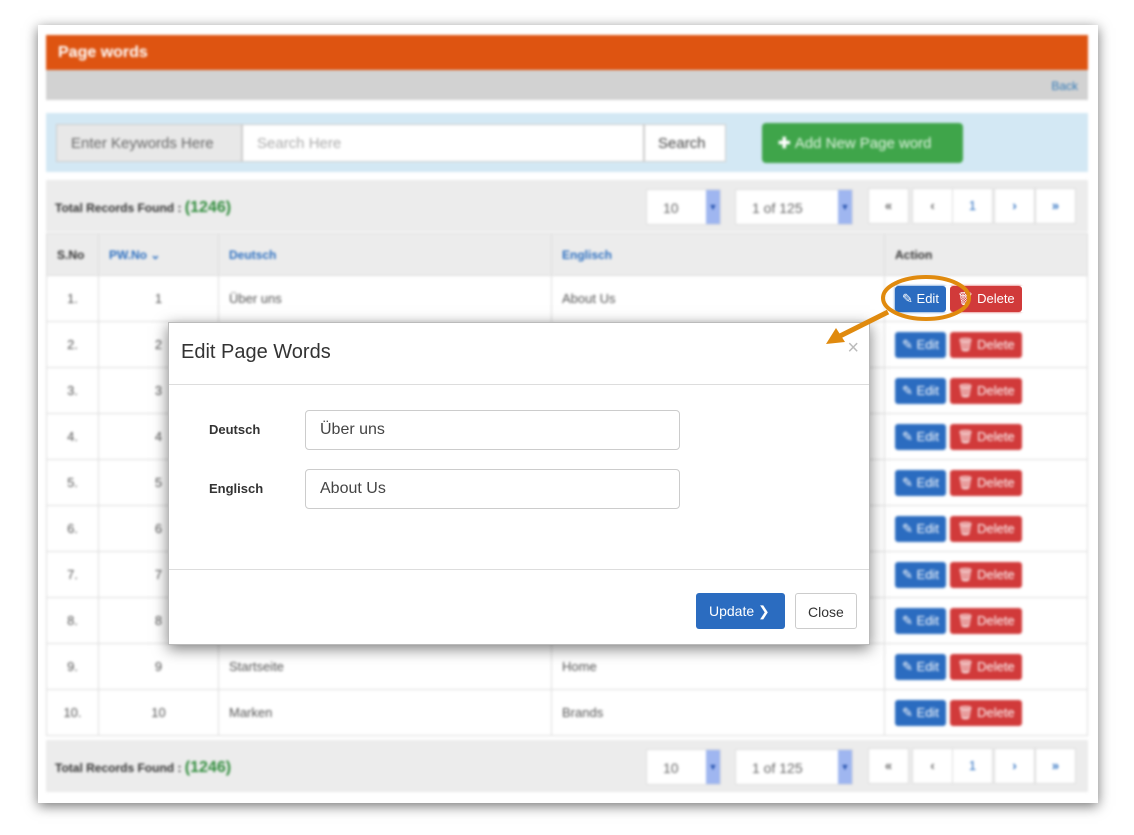 The height and width of the screenshot is (835, 1134). I want to click on annotation-overlay, so click(898, 309).